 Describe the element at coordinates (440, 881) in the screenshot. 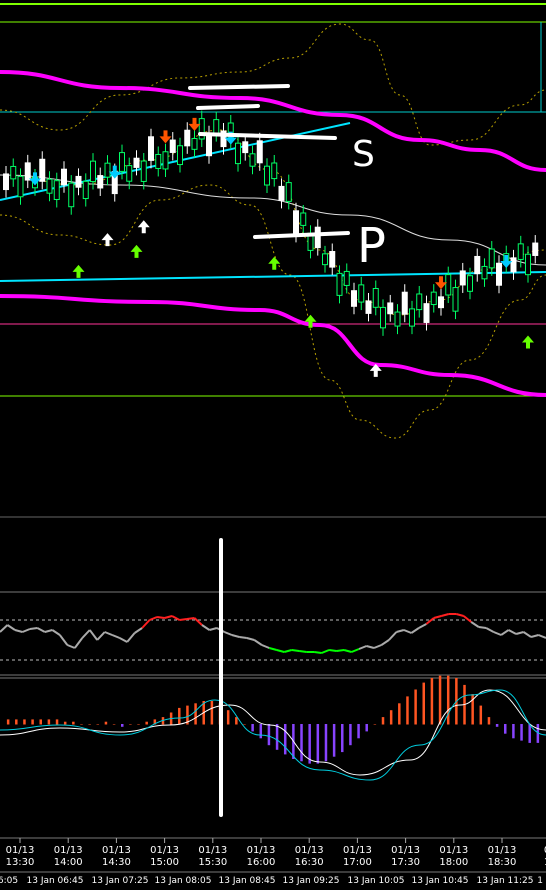

I see `x-tick-bottom-label: 13 Jan 10:45` at that location.